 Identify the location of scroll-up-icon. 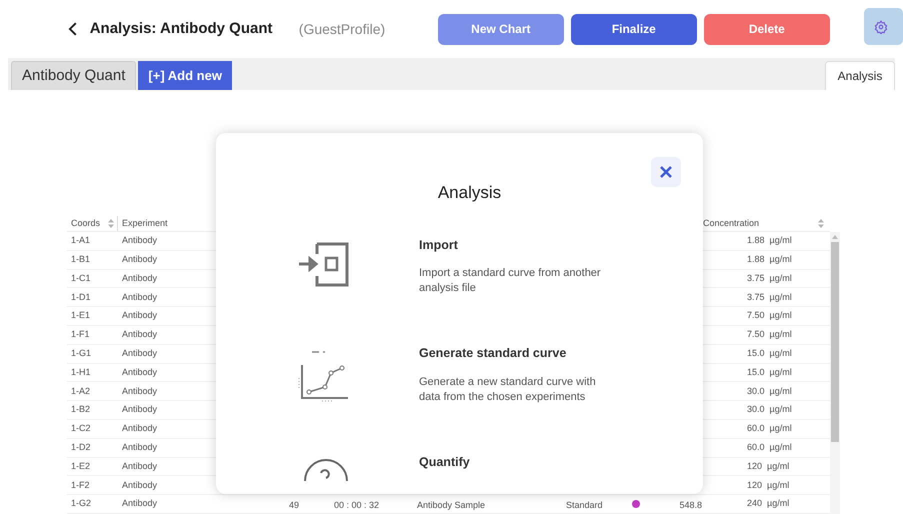
(835, 237).